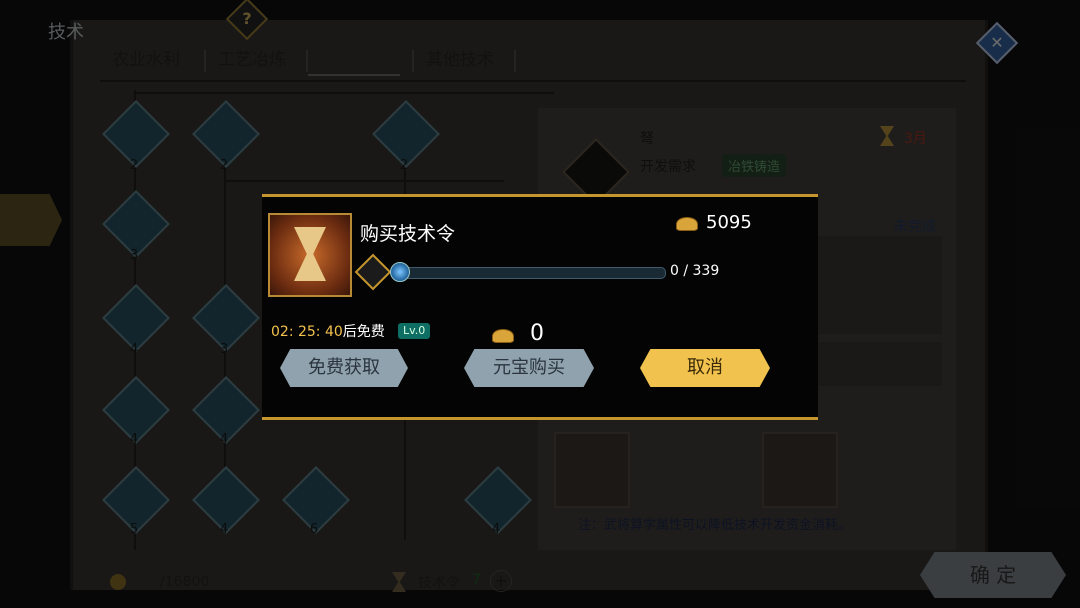 Image resolution: width=1080 pixels, height=608 pixels. I want to click on progress-knob, so click(400, 272).